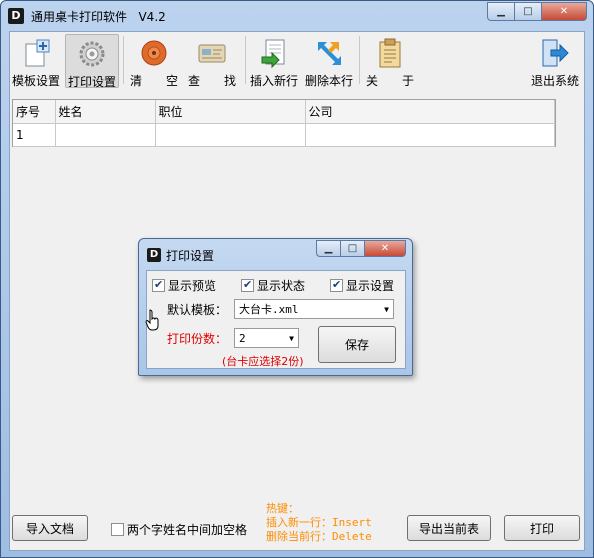  What do you see at coordinates (35, 81) in the screenshot?
I see `template-settings-label: 模板设置` at bounding box center [35, 81].